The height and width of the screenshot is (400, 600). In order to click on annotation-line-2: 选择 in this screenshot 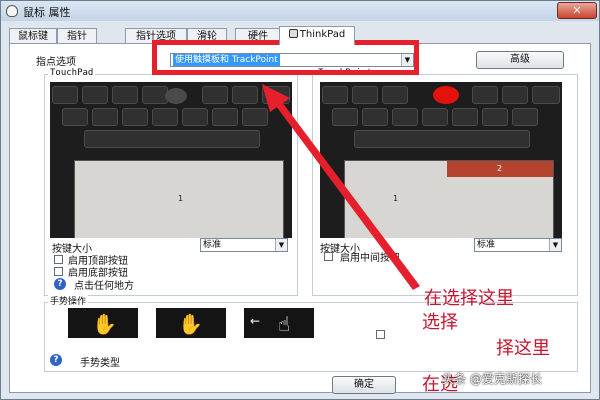, I will do `click(440, 322)`.